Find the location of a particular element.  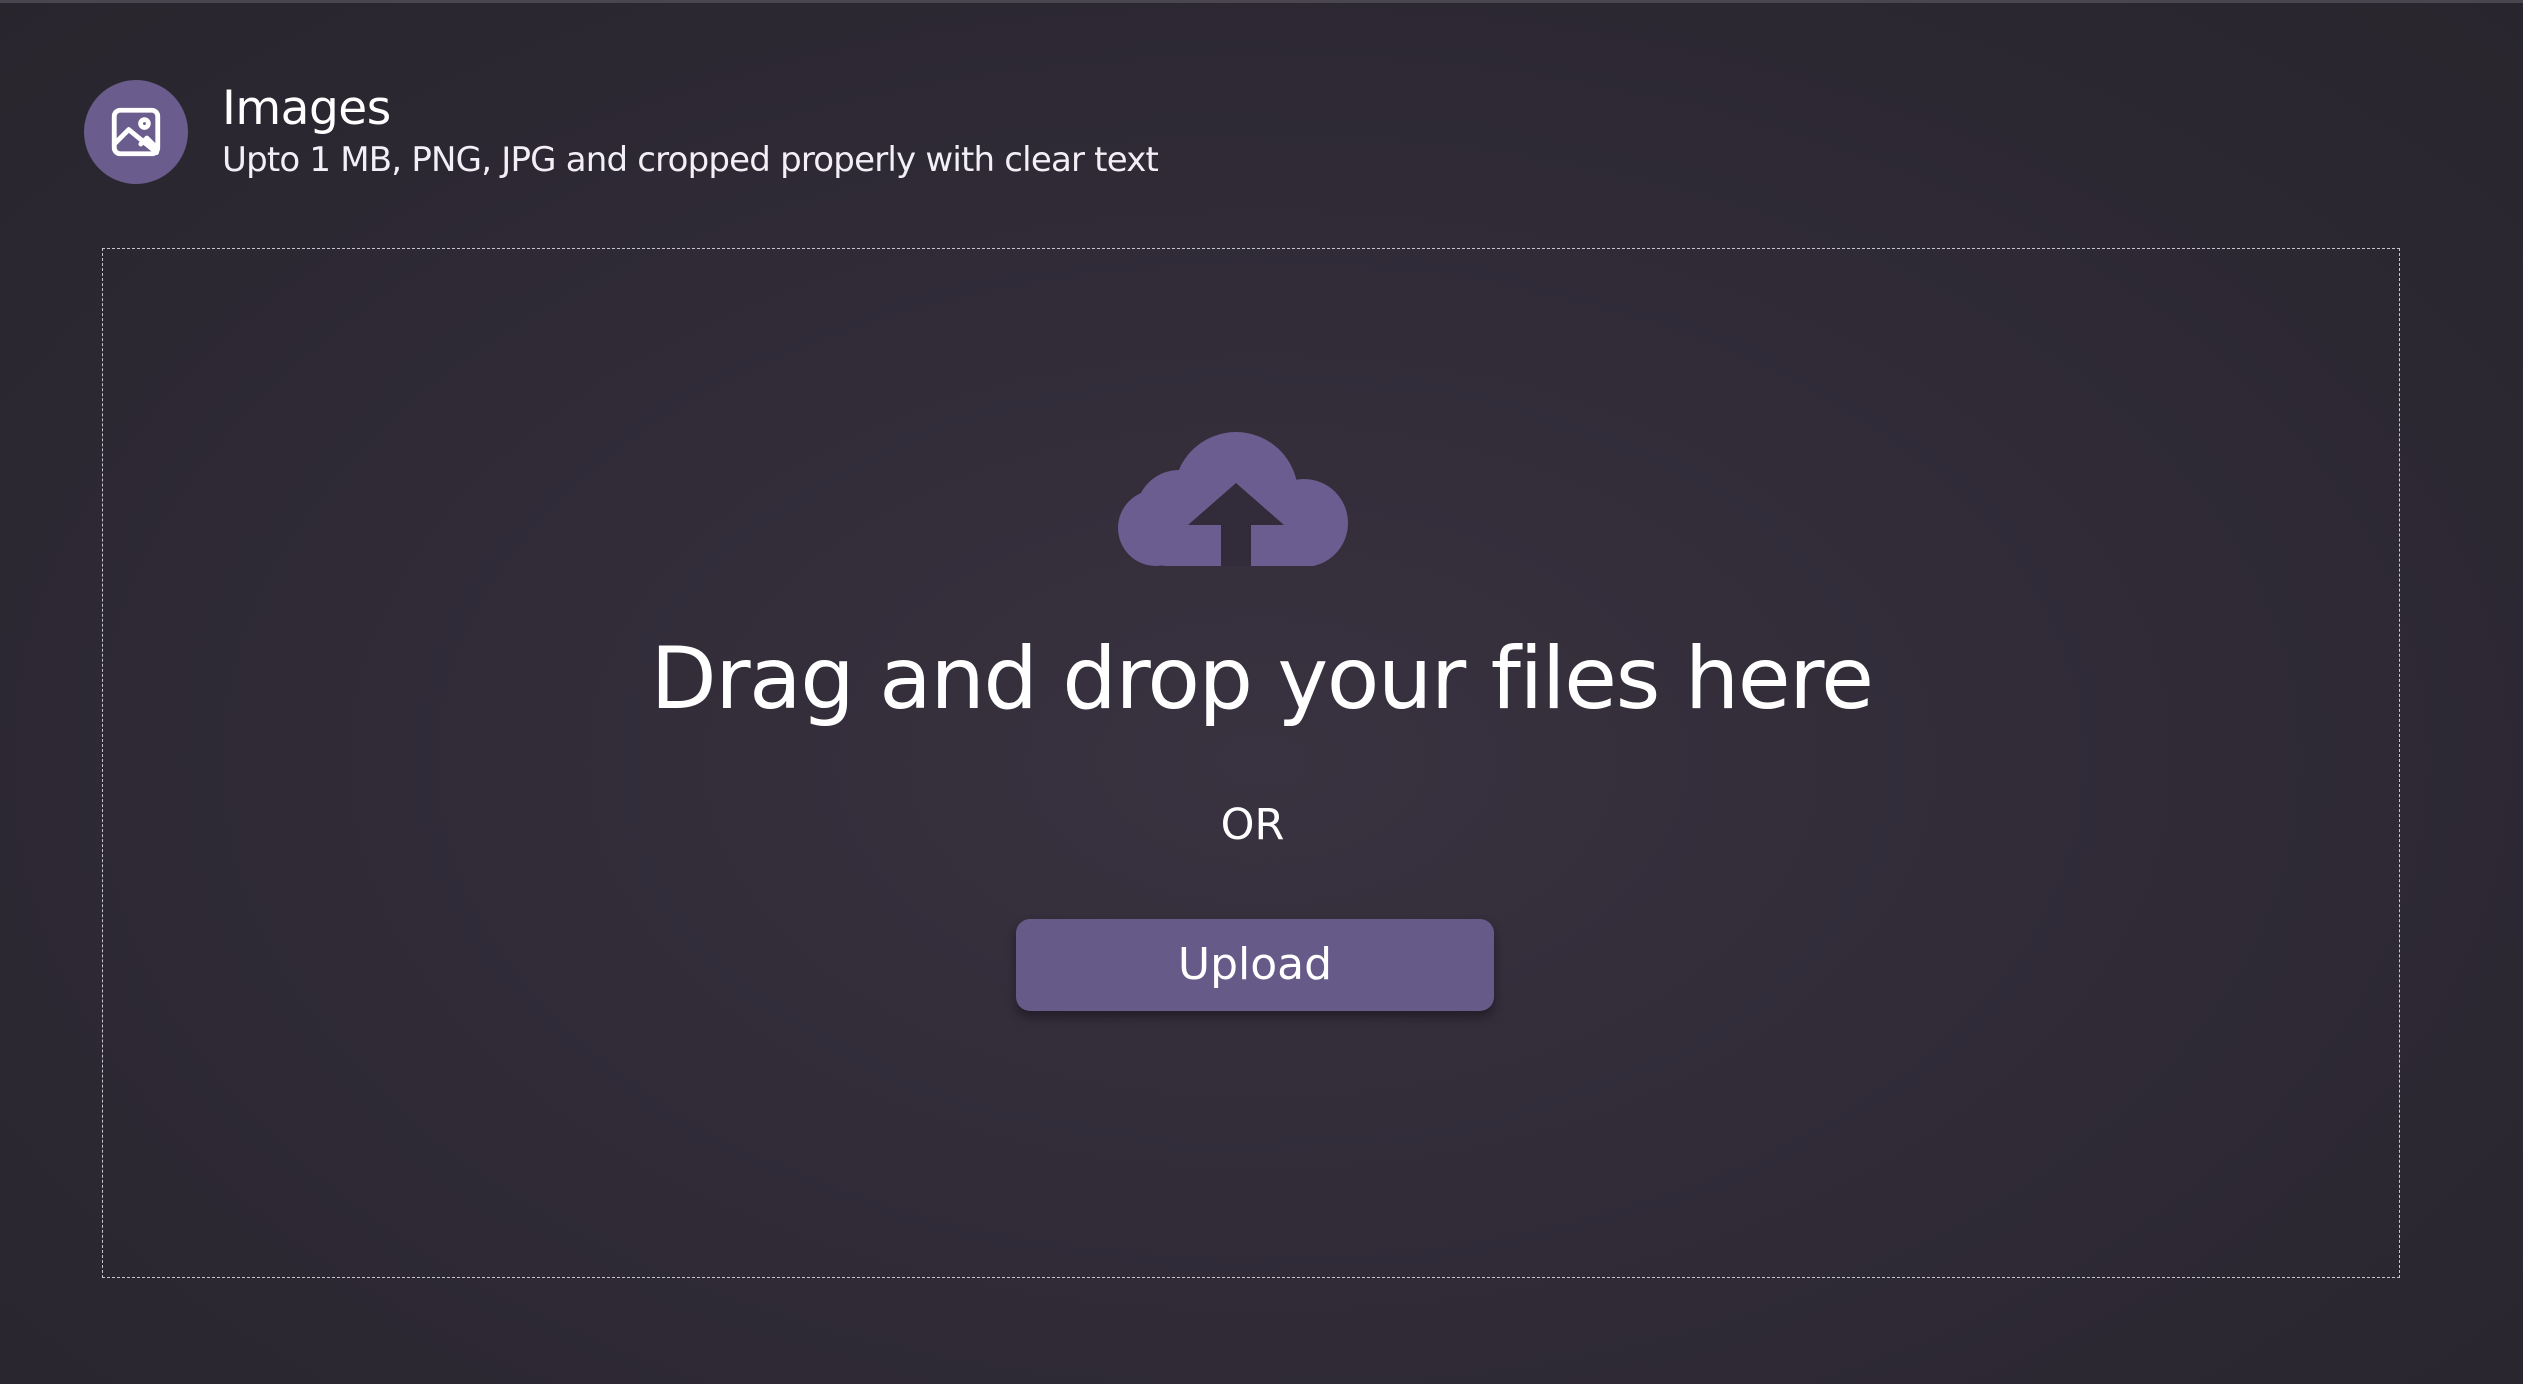

or-separator: OR is located at coordinates (1252, 825).